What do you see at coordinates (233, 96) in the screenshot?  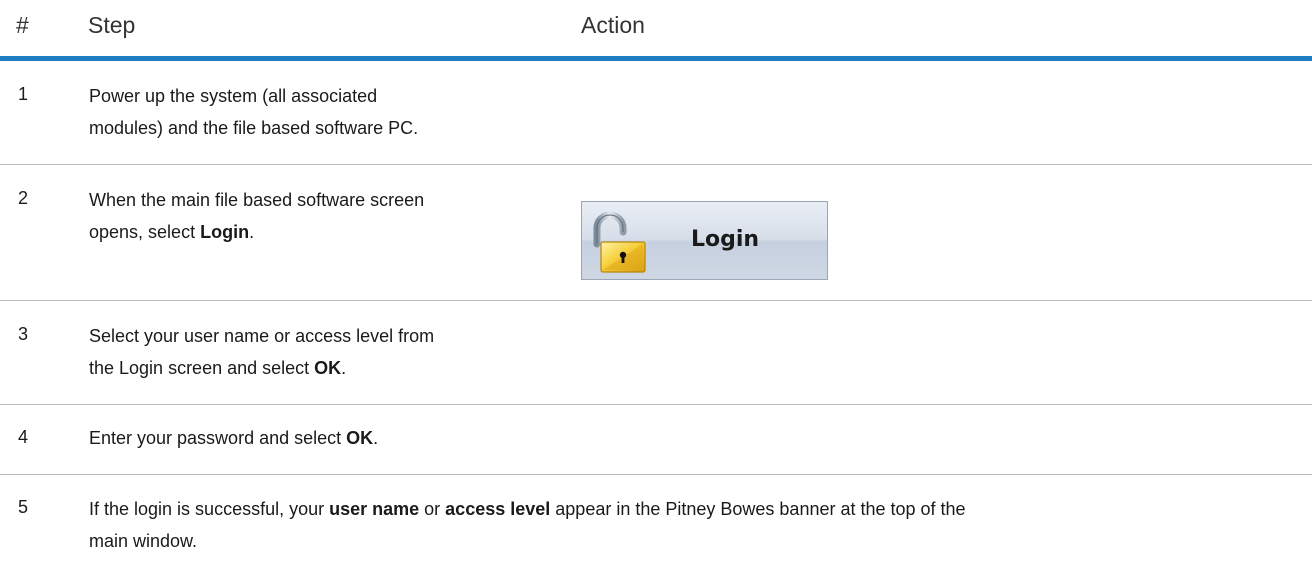 I see `step-line: Power up the system (all associated` at bounding box center [233, 96].